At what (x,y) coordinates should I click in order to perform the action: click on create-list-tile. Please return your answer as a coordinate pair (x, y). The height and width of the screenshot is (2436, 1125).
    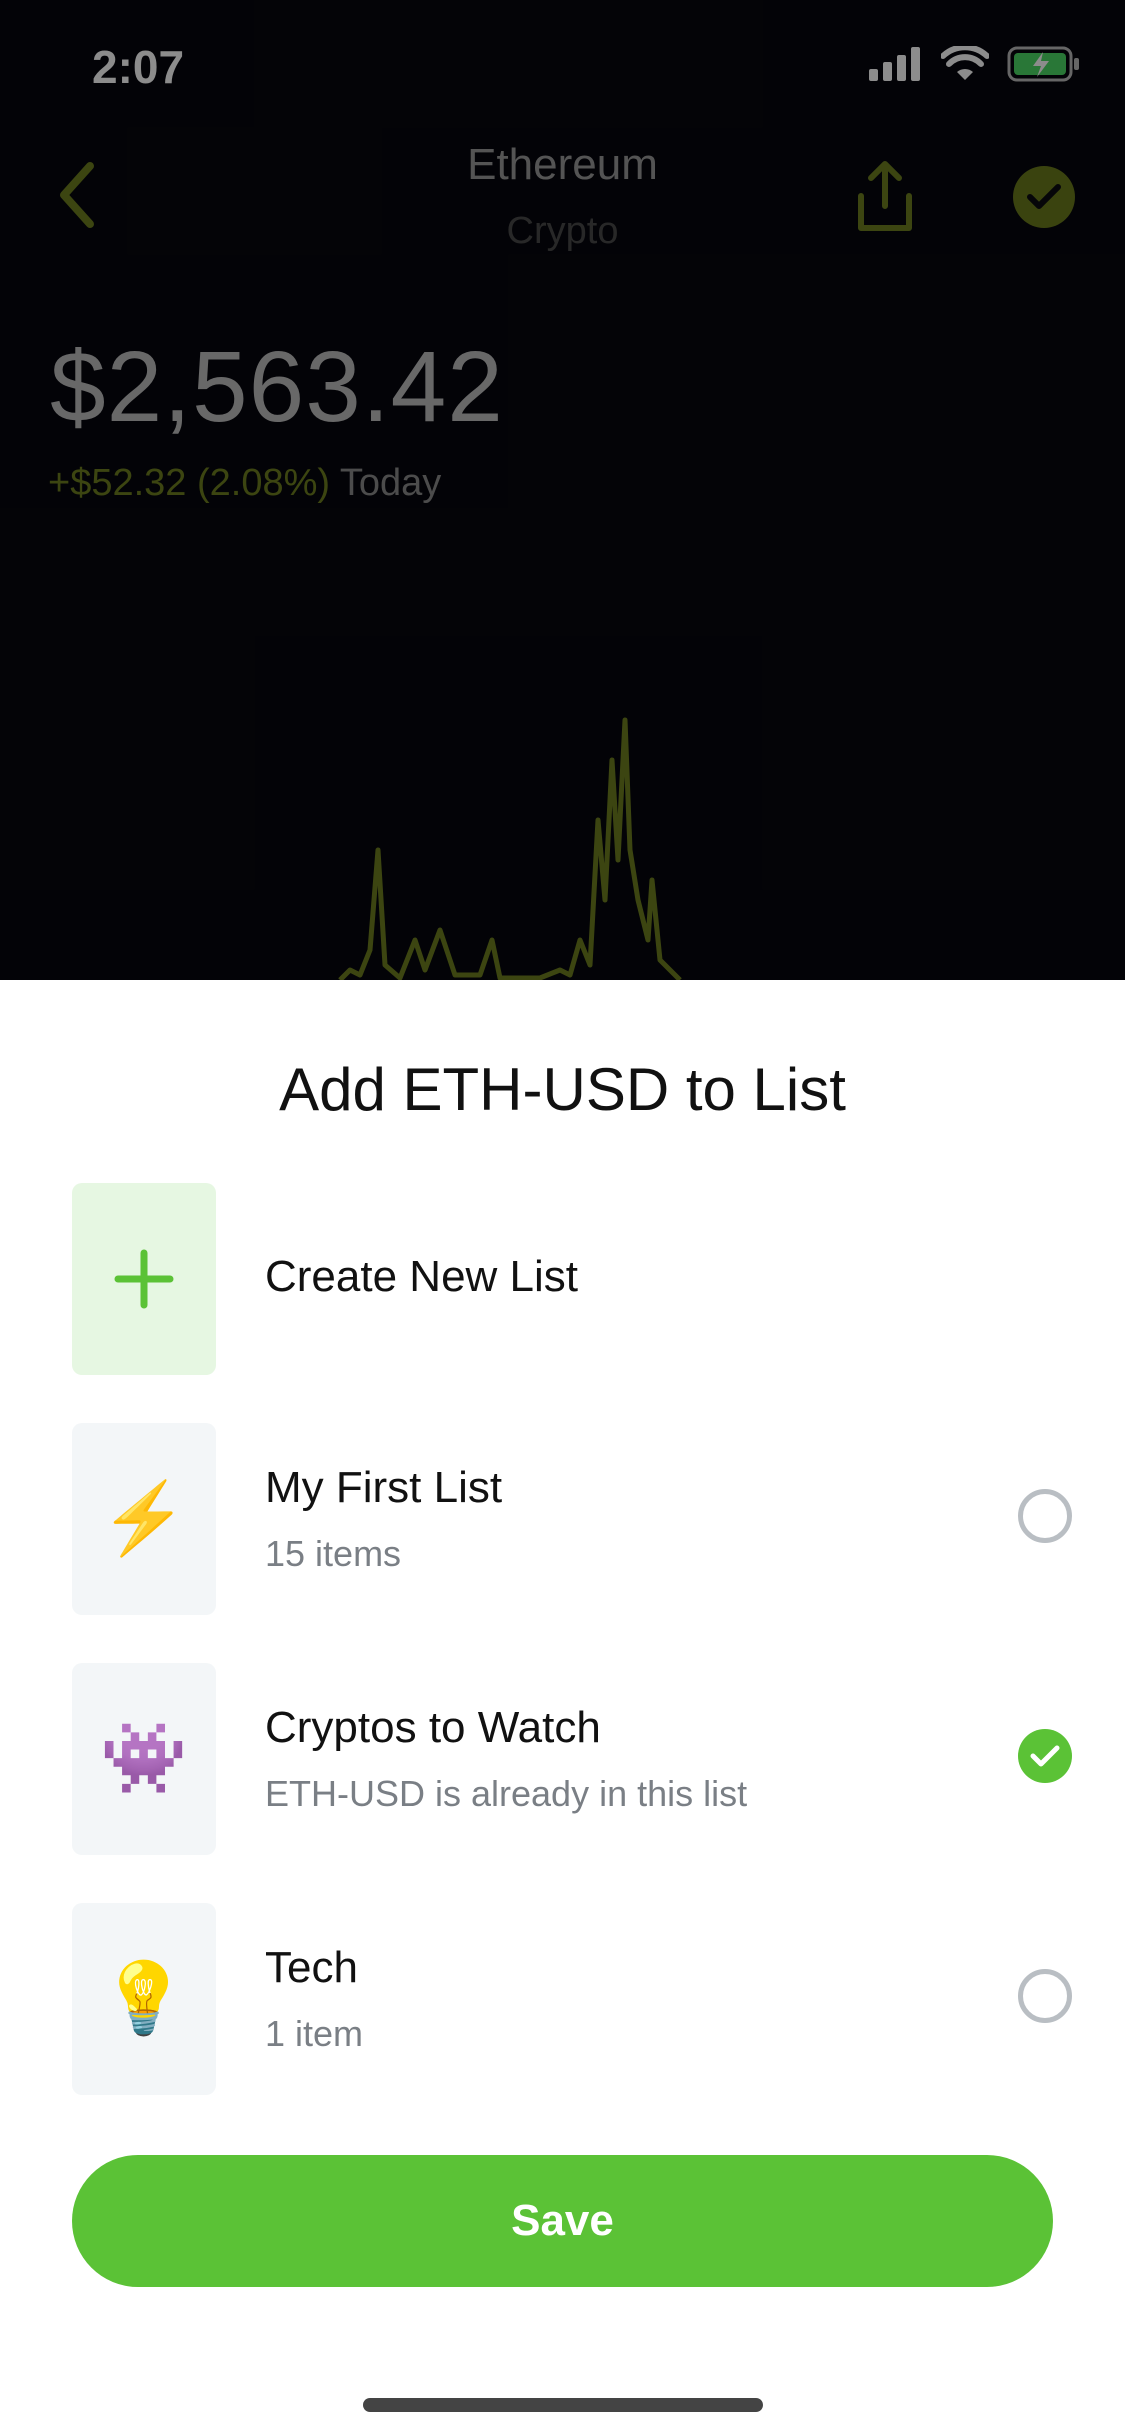
    Looking at the image, I should click on (144, 1279).